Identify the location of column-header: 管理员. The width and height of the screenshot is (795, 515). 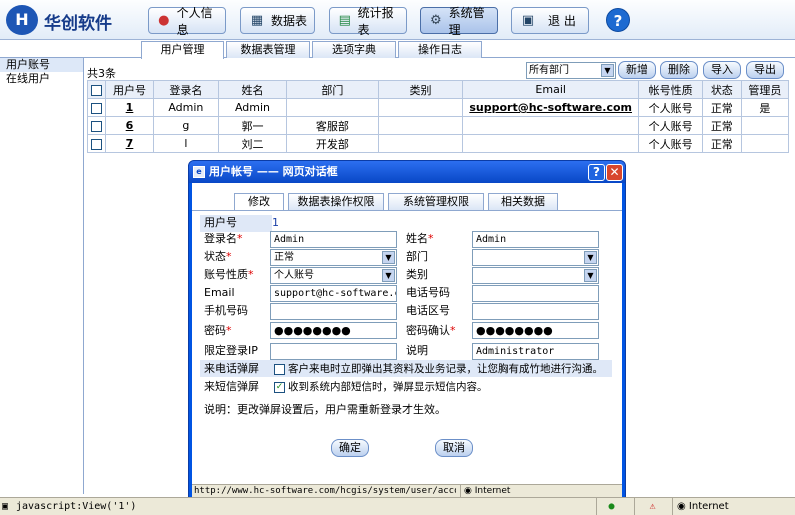
(765, 89).